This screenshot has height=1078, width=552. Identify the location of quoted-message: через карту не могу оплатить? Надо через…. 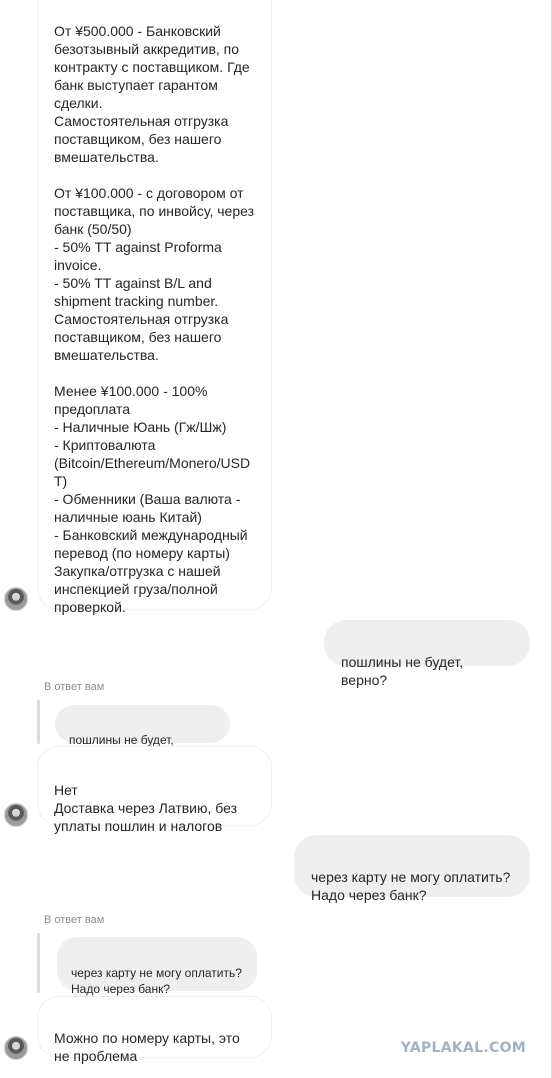
(157, 966).